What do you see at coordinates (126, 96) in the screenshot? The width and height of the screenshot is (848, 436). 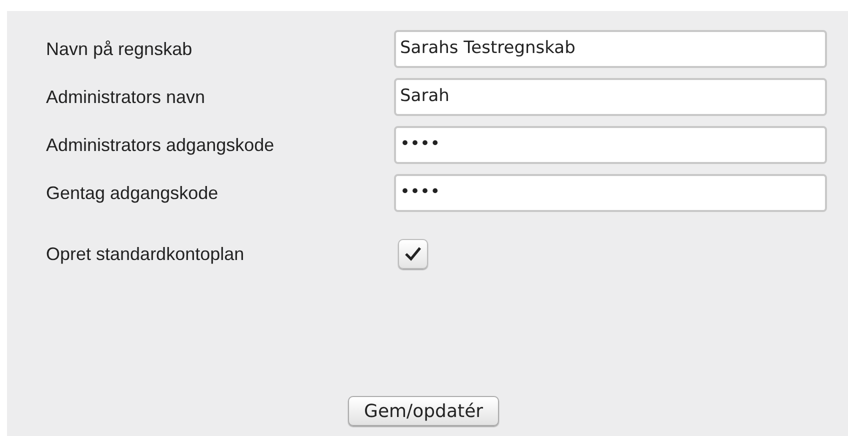 I see `field-label: Administrators navn` at bounding box center [126, 96].